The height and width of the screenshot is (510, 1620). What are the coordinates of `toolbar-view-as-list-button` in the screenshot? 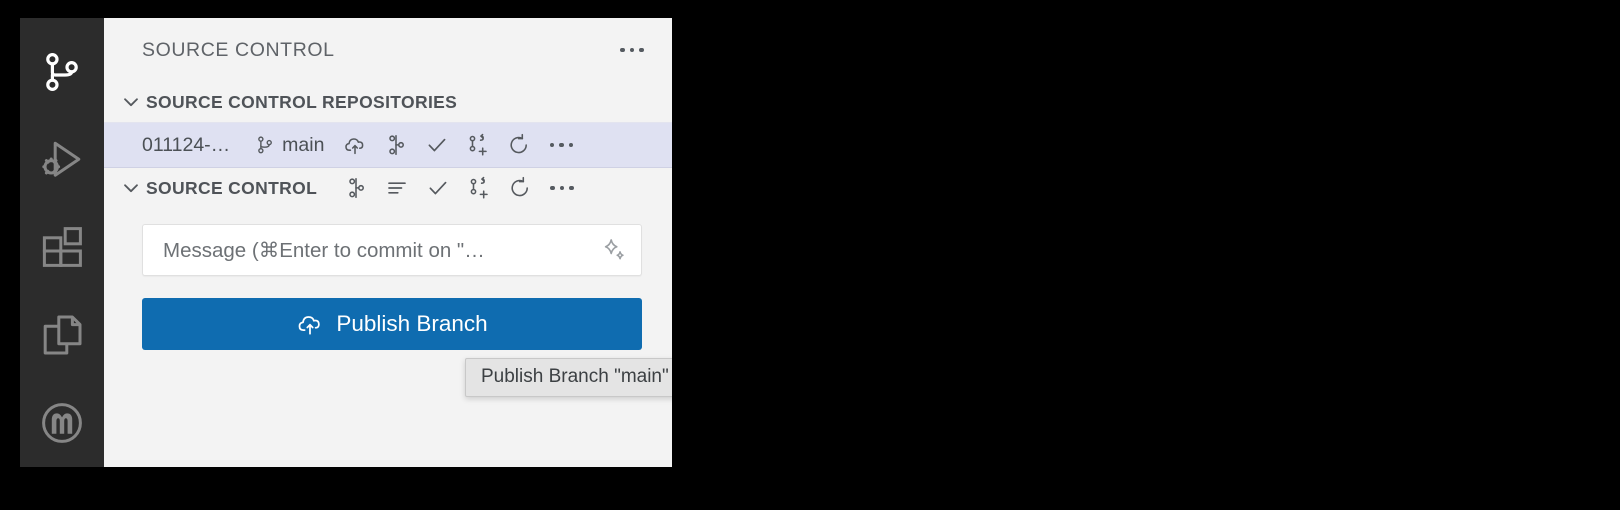 It's located at (397, 188).